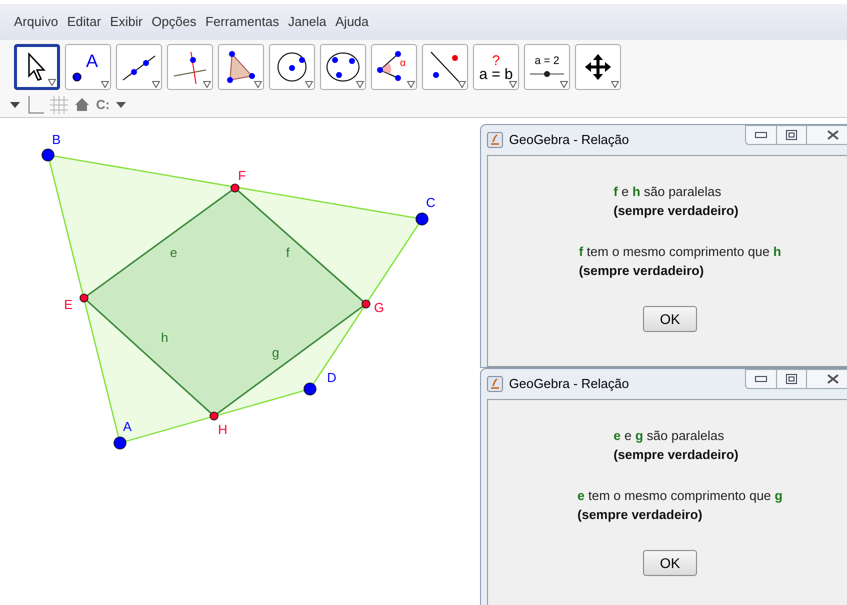  What do you see at coordinates (127, 426) in the screenshot?
I see `point-label: A` at bounding box center [127, 426].